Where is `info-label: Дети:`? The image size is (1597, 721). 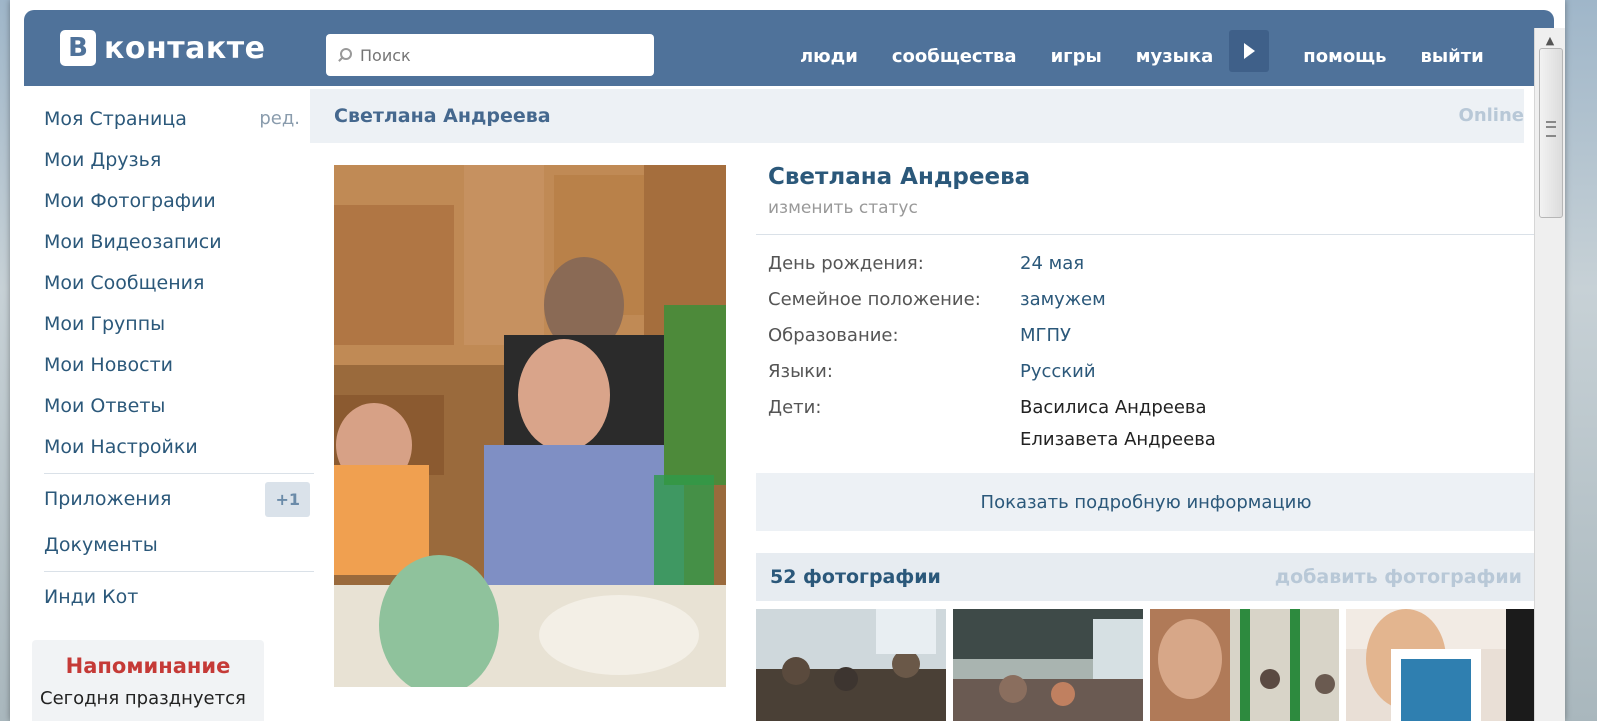 info-label: Дети: is located at coordinates (795, 407).